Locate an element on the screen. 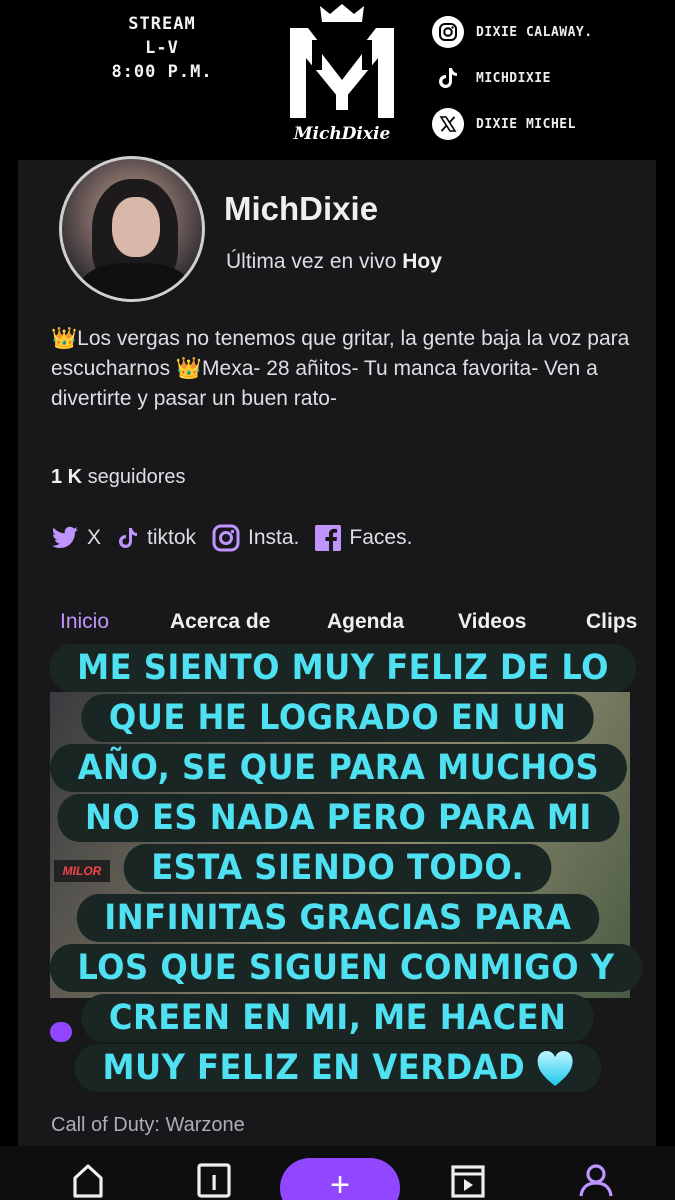  tab-agenda: Agenda is located at coordinates (365, 622).